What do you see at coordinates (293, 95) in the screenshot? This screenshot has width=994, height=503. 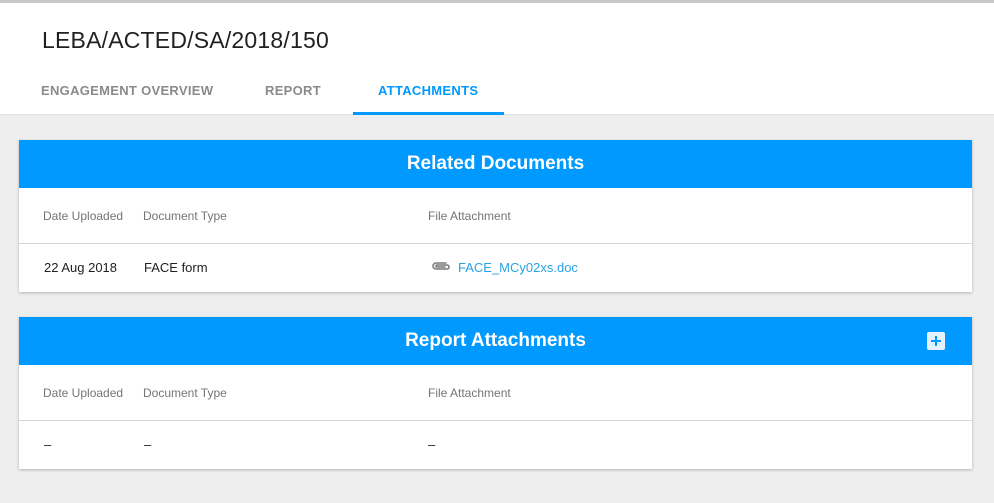 I see `tab-report: REPORT` at bounding box center [293, 95].